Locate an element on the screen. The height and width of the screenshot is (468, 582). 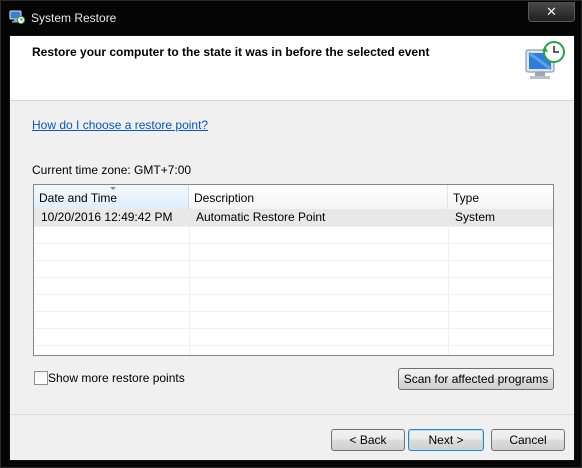
back-button: < Back is located at coordinates (368, 440).